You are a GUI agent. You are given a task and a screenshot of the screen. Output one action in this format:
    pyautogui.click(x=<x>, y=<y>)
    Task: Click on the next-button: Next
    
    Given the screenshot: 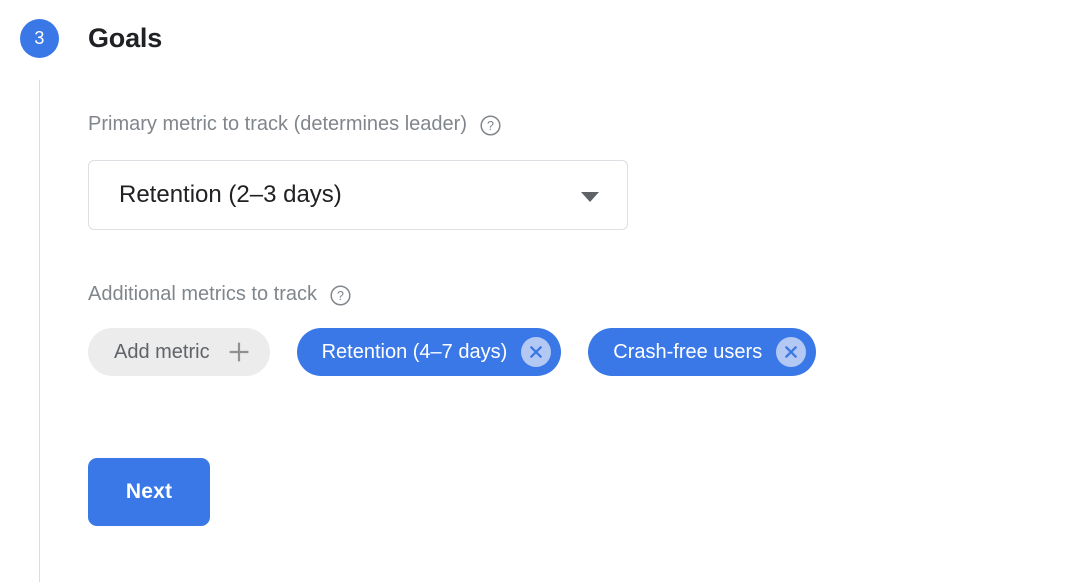 What is the action you would take?
    pyautogui.click(x=149, y=492)
    